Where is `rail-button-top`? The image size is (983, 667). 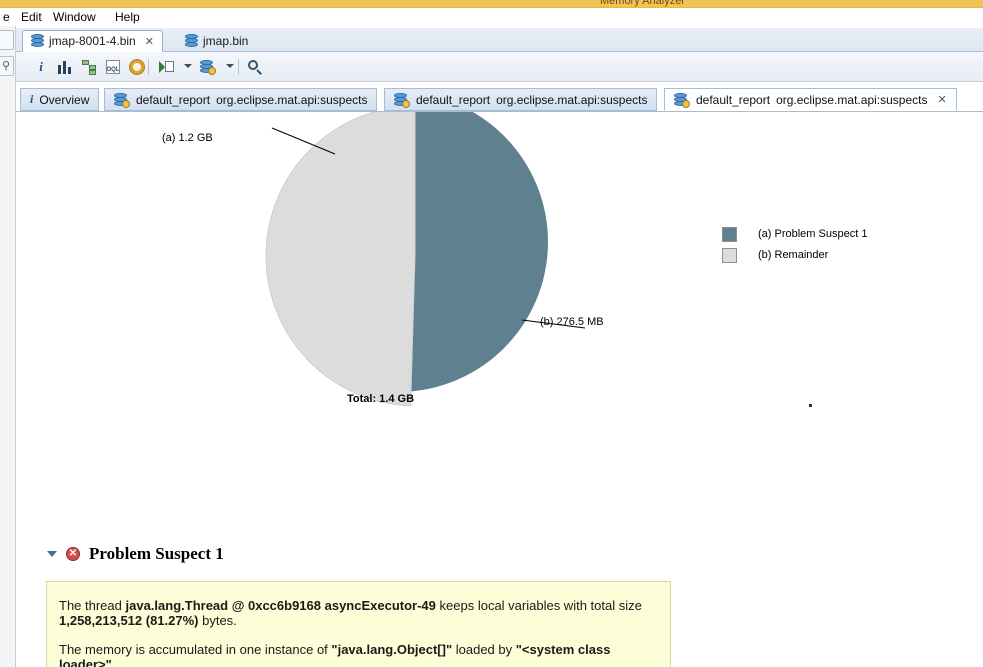 rail-button-top is located at coordinates (7, 40).